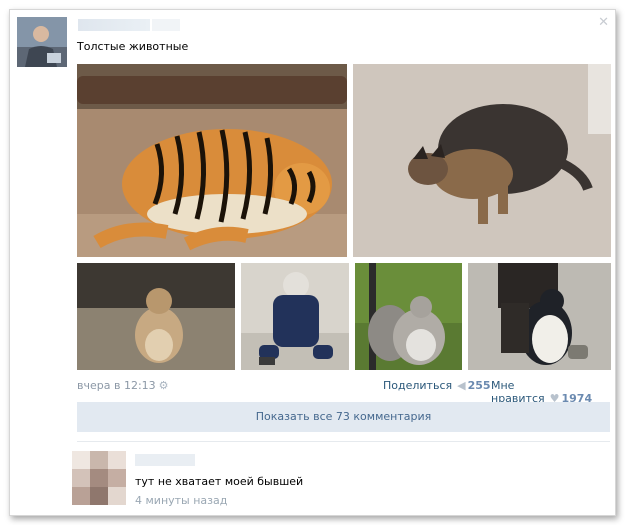 This screenshot has width=625, height=525. Describe the element at coordinates (539, 316) in the screenshot. I see `photo-penguin` at that location.